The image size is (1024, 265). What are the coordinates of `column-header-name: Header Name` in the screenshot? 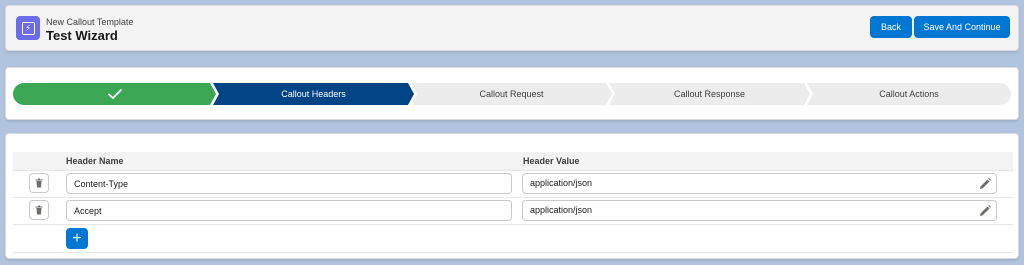 It's located at (95, 161).